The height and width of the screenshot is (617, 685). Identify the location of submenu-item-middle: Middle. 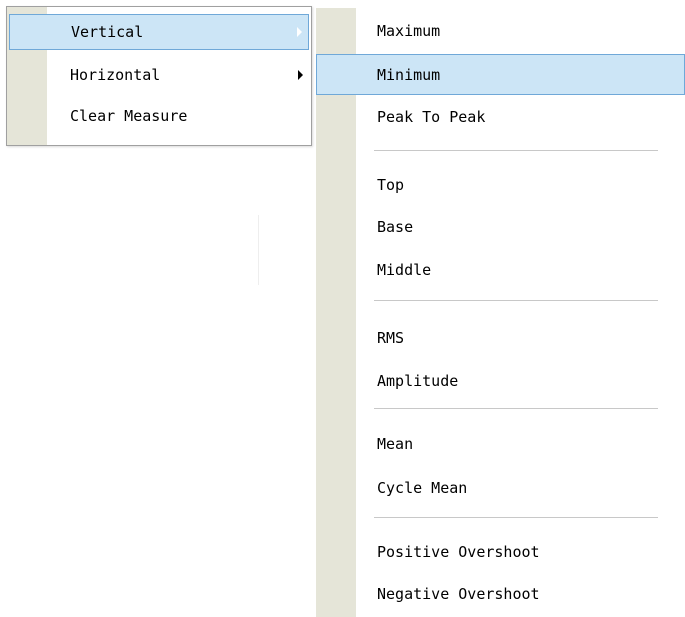
(500, 270).